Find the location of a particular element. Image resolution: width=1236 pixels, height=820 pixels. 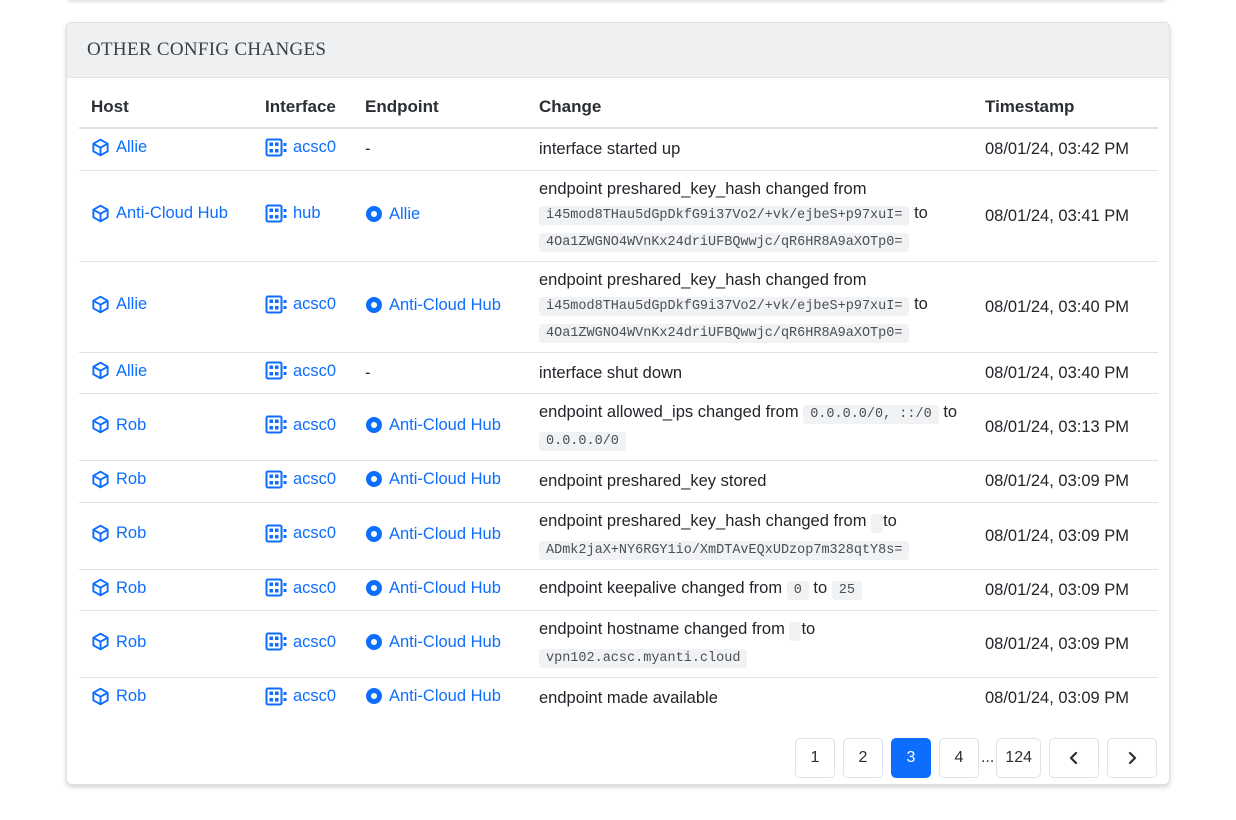

cell-timestamp: 08/01/24, 03:09 PM is located at coordinates (1065, 644).